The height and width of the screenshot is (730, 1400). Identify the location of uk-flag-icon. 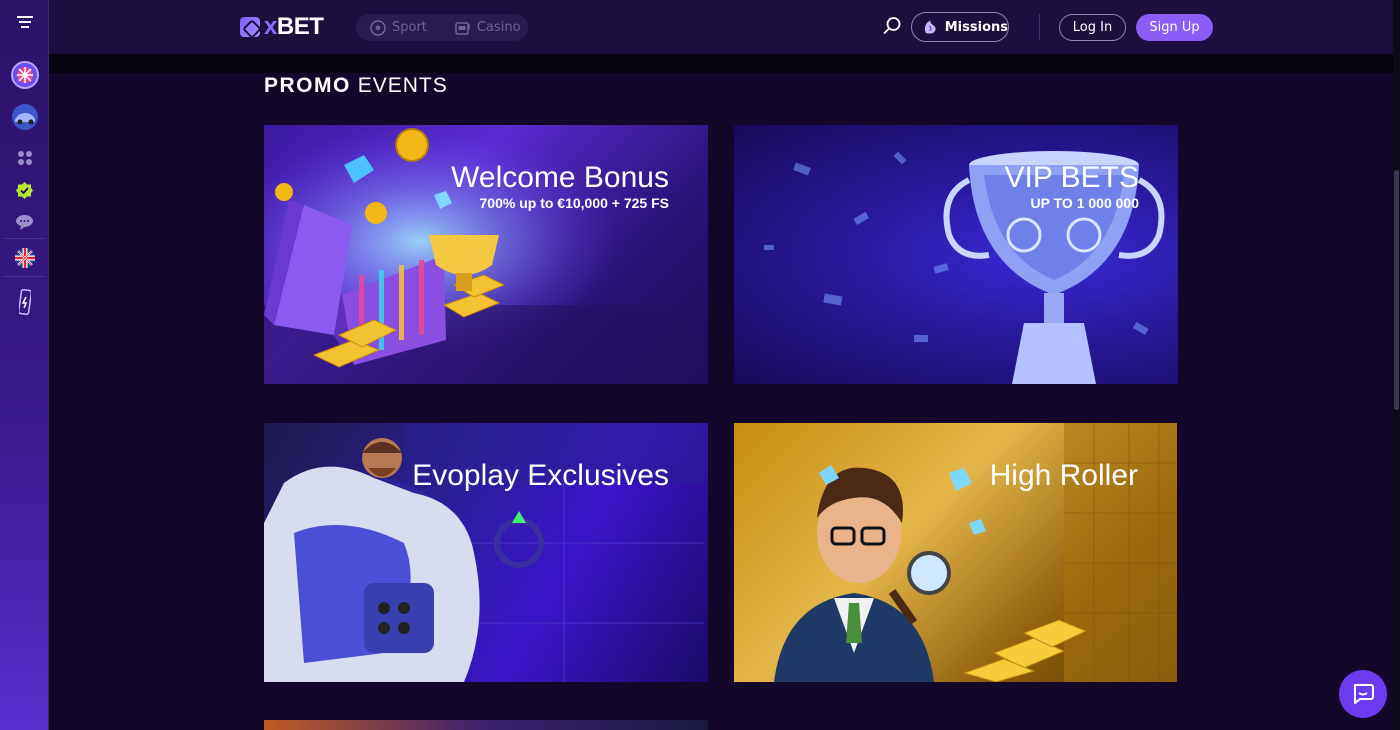
(24, 258).